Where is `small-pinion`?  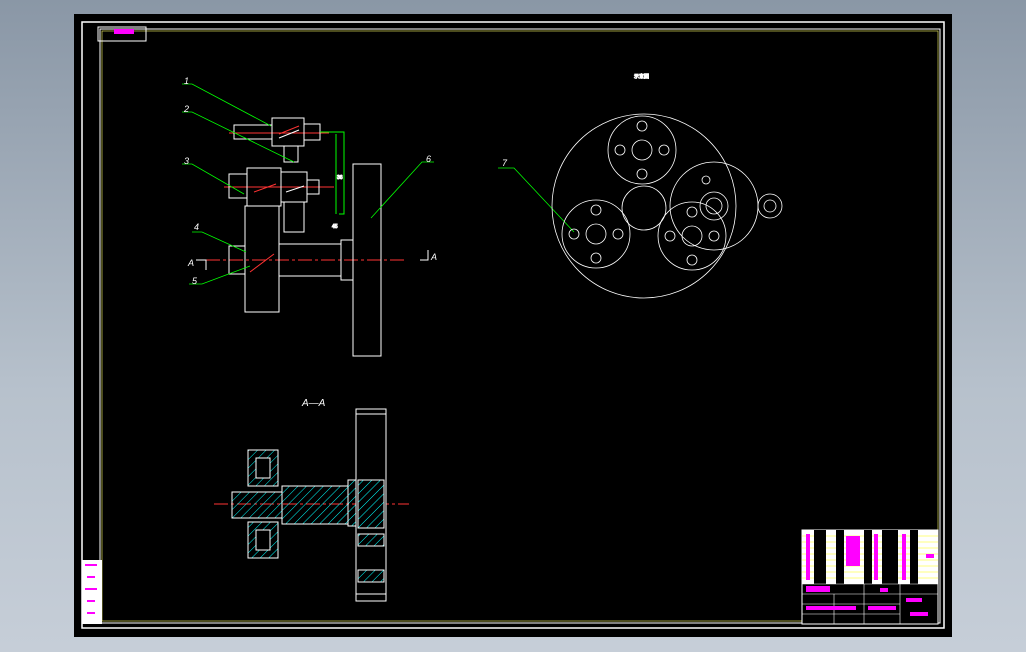 small-pinion is located at coordinates (770, 206).